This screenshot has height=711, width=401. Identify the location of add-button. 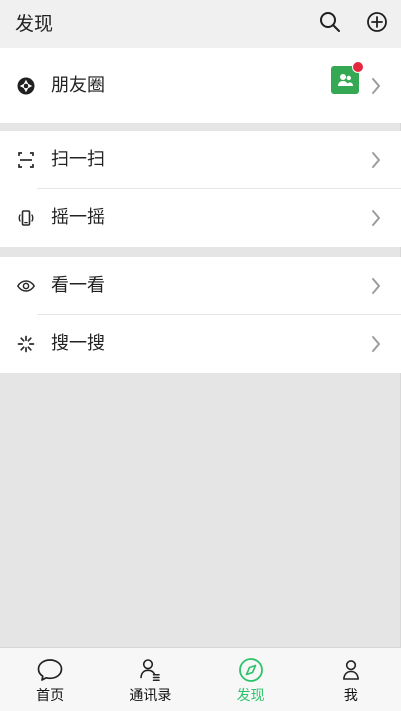
(377, 22).